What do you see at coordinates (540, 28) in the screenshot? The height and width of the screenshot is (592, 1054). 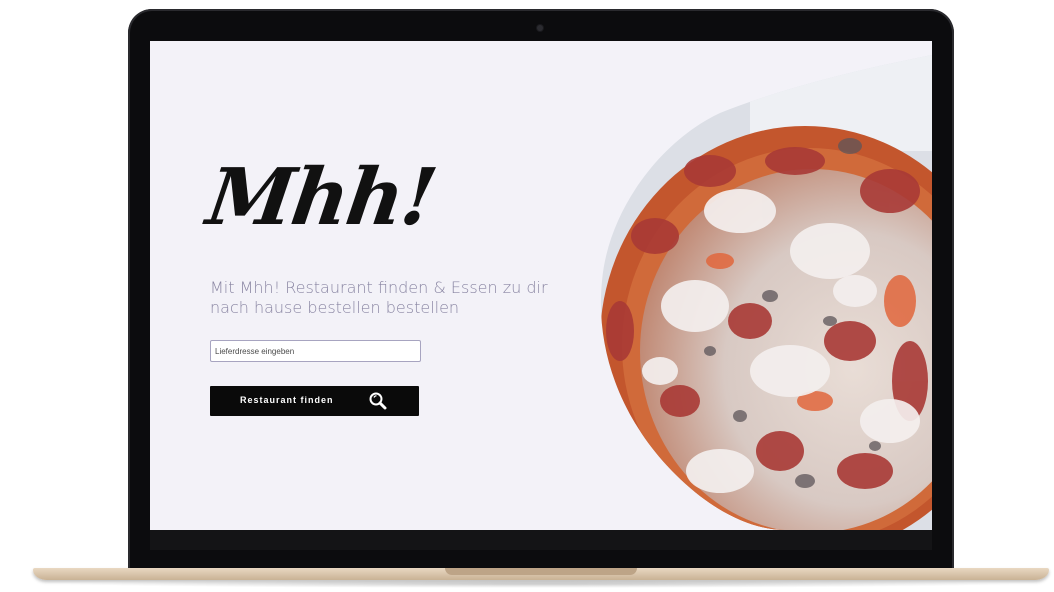 I see `camera-dot` at bounding box center [540, 28].